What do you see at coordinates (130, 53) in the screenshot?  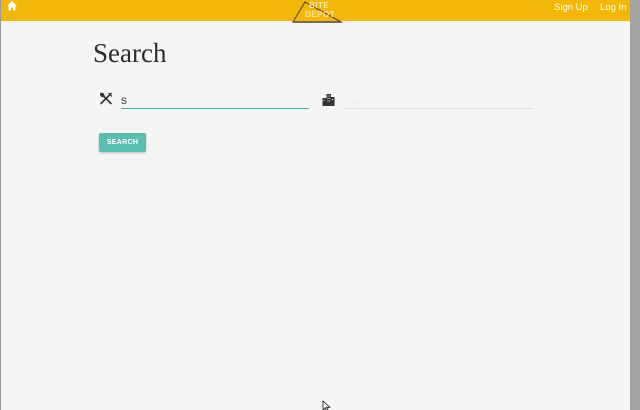 I see `page-title: Search` at bounding box center [130, 53].